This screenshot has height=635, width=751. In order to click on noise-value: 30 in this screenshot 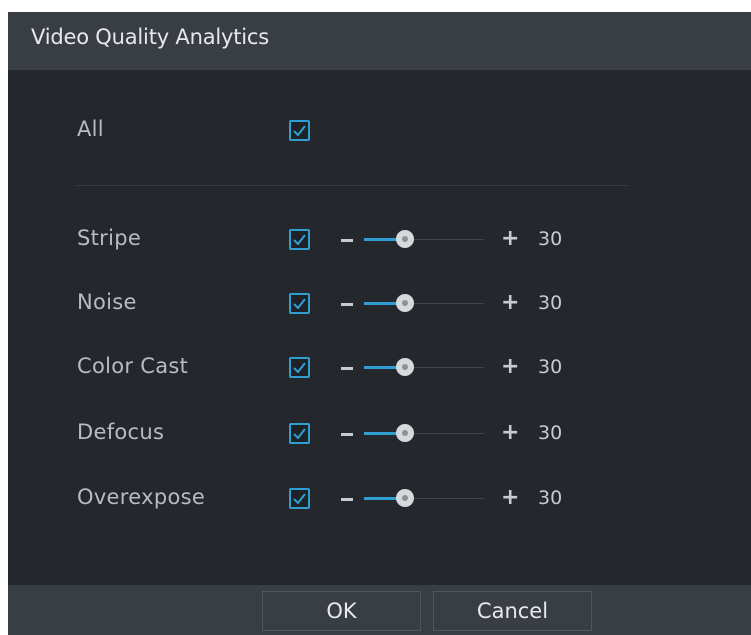, I will do `click(550, 303)`.